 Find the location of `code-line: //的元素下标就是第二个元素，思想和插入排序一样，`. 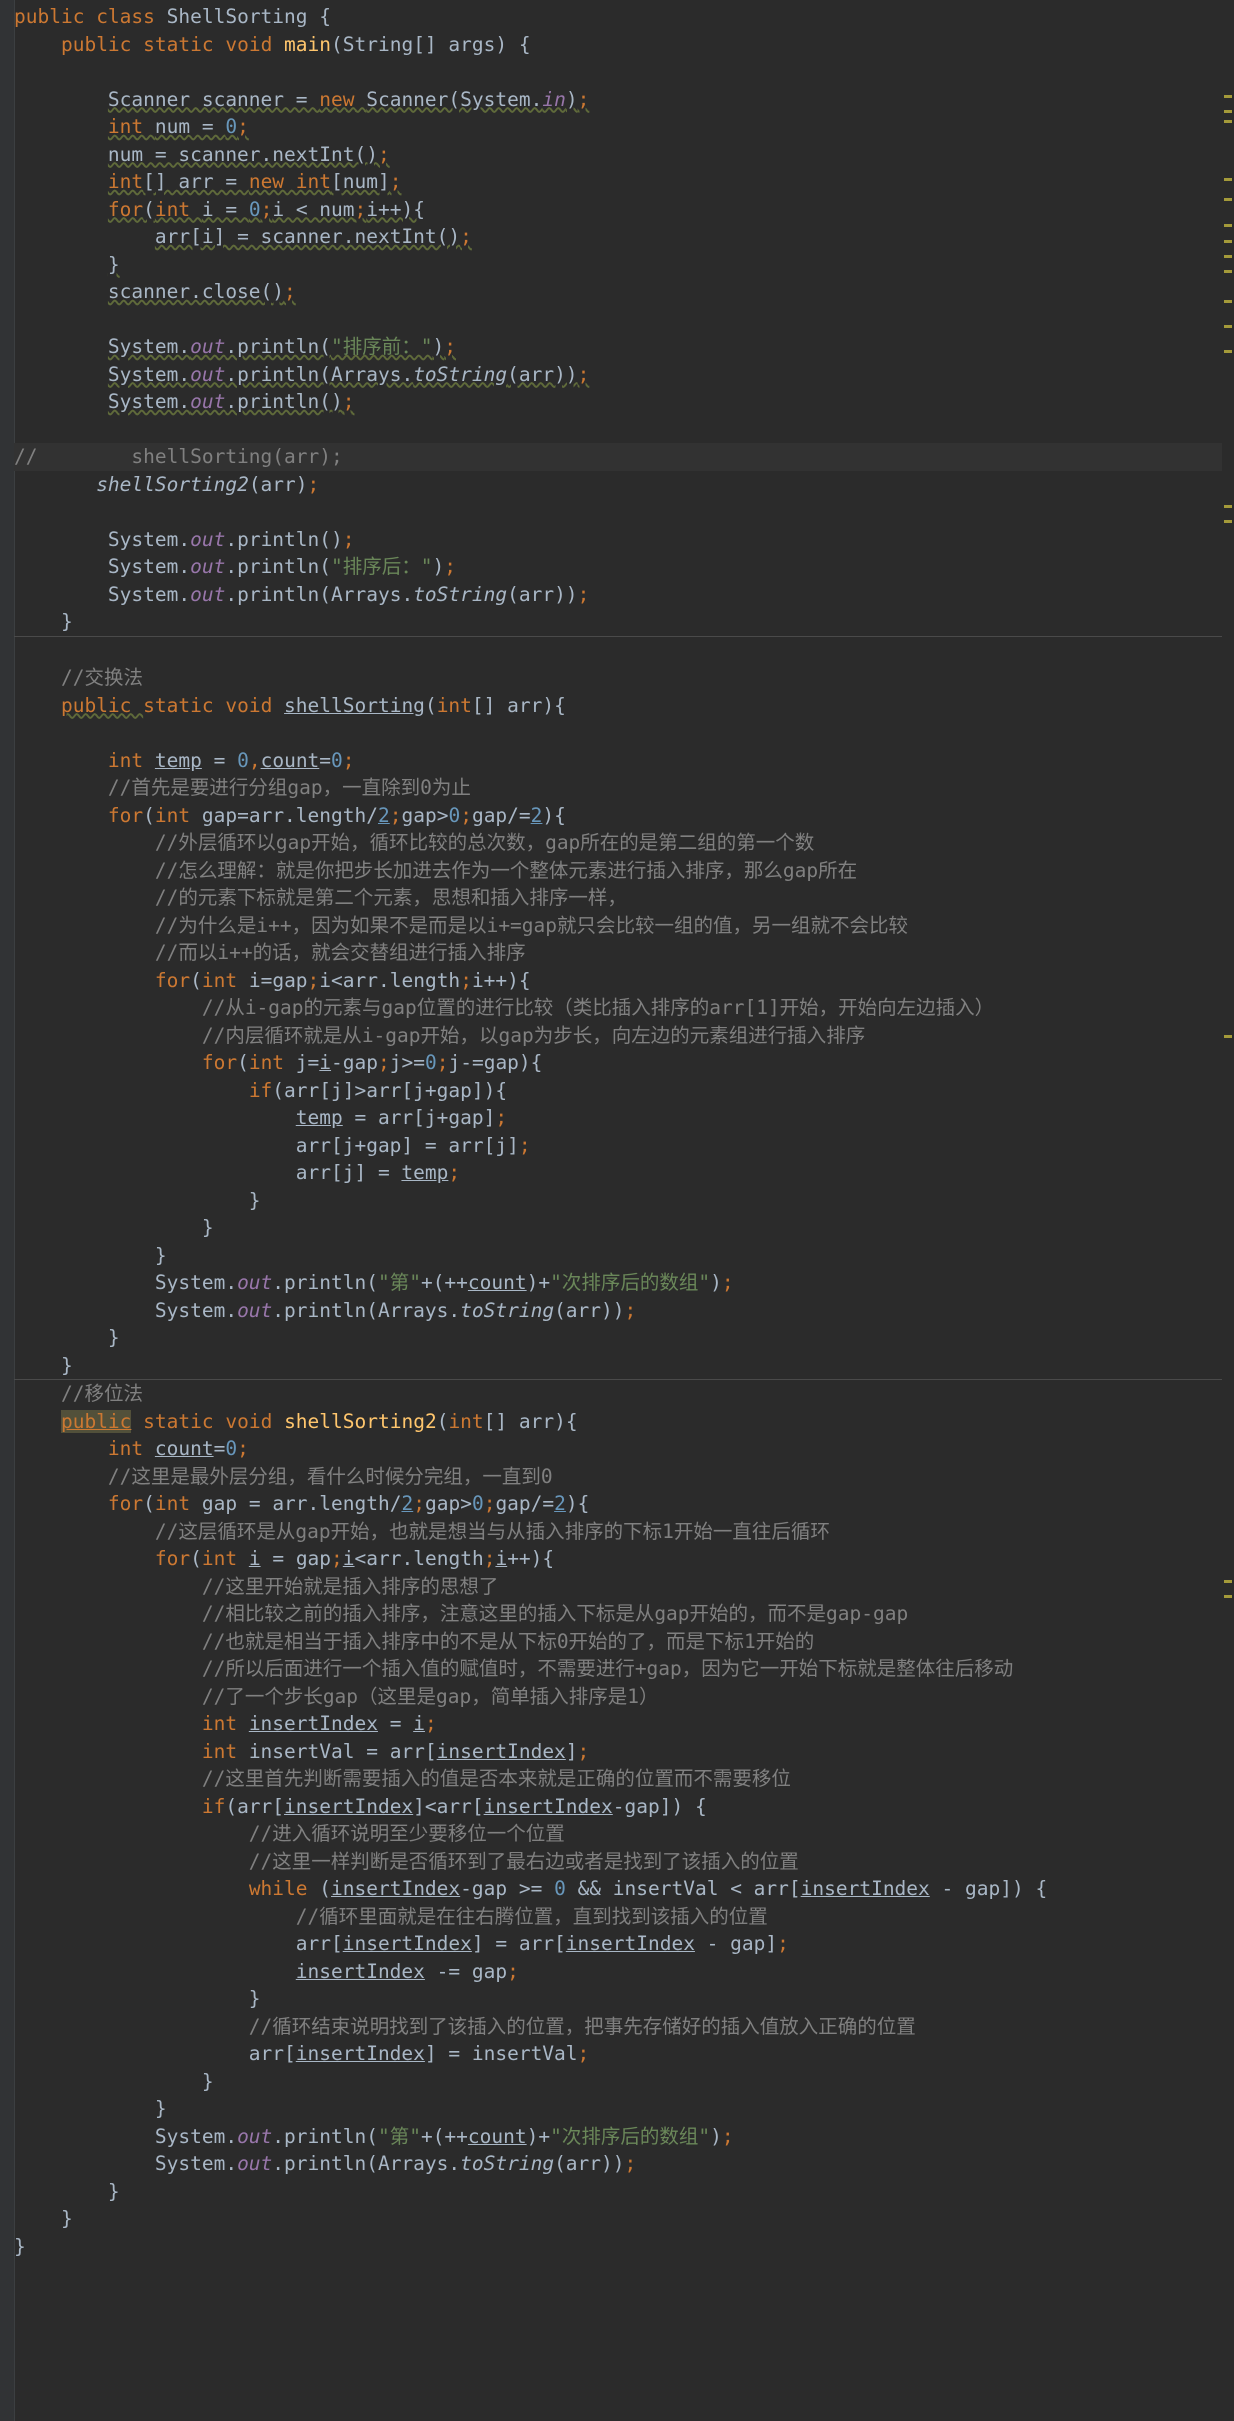

code-line: //的元素下标就是第二个元素，思想和插入排序一样， is located at coordinates (618, 898).